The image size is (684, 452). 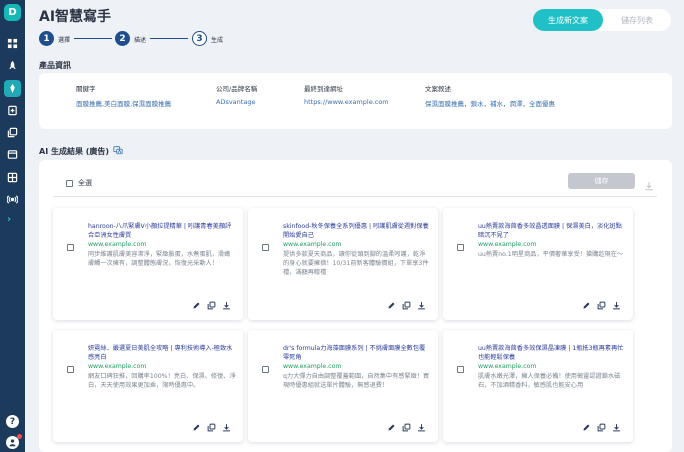 I want to click on step-connector, so click(x=169, y=38).